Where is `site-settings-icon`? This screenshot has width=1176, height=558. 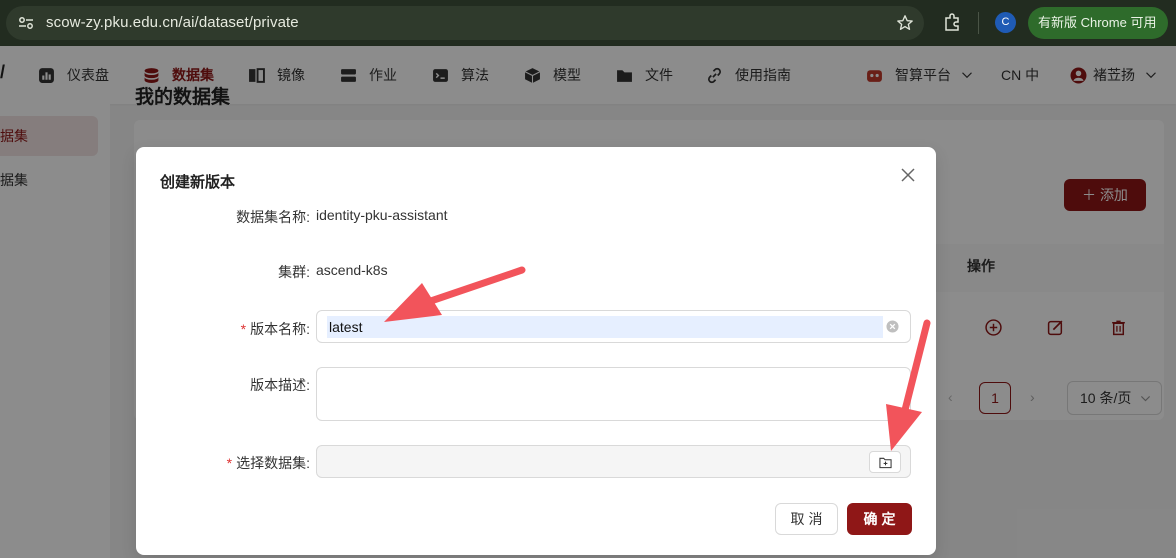
site-settings-icon is located at coordinates (26, 23).